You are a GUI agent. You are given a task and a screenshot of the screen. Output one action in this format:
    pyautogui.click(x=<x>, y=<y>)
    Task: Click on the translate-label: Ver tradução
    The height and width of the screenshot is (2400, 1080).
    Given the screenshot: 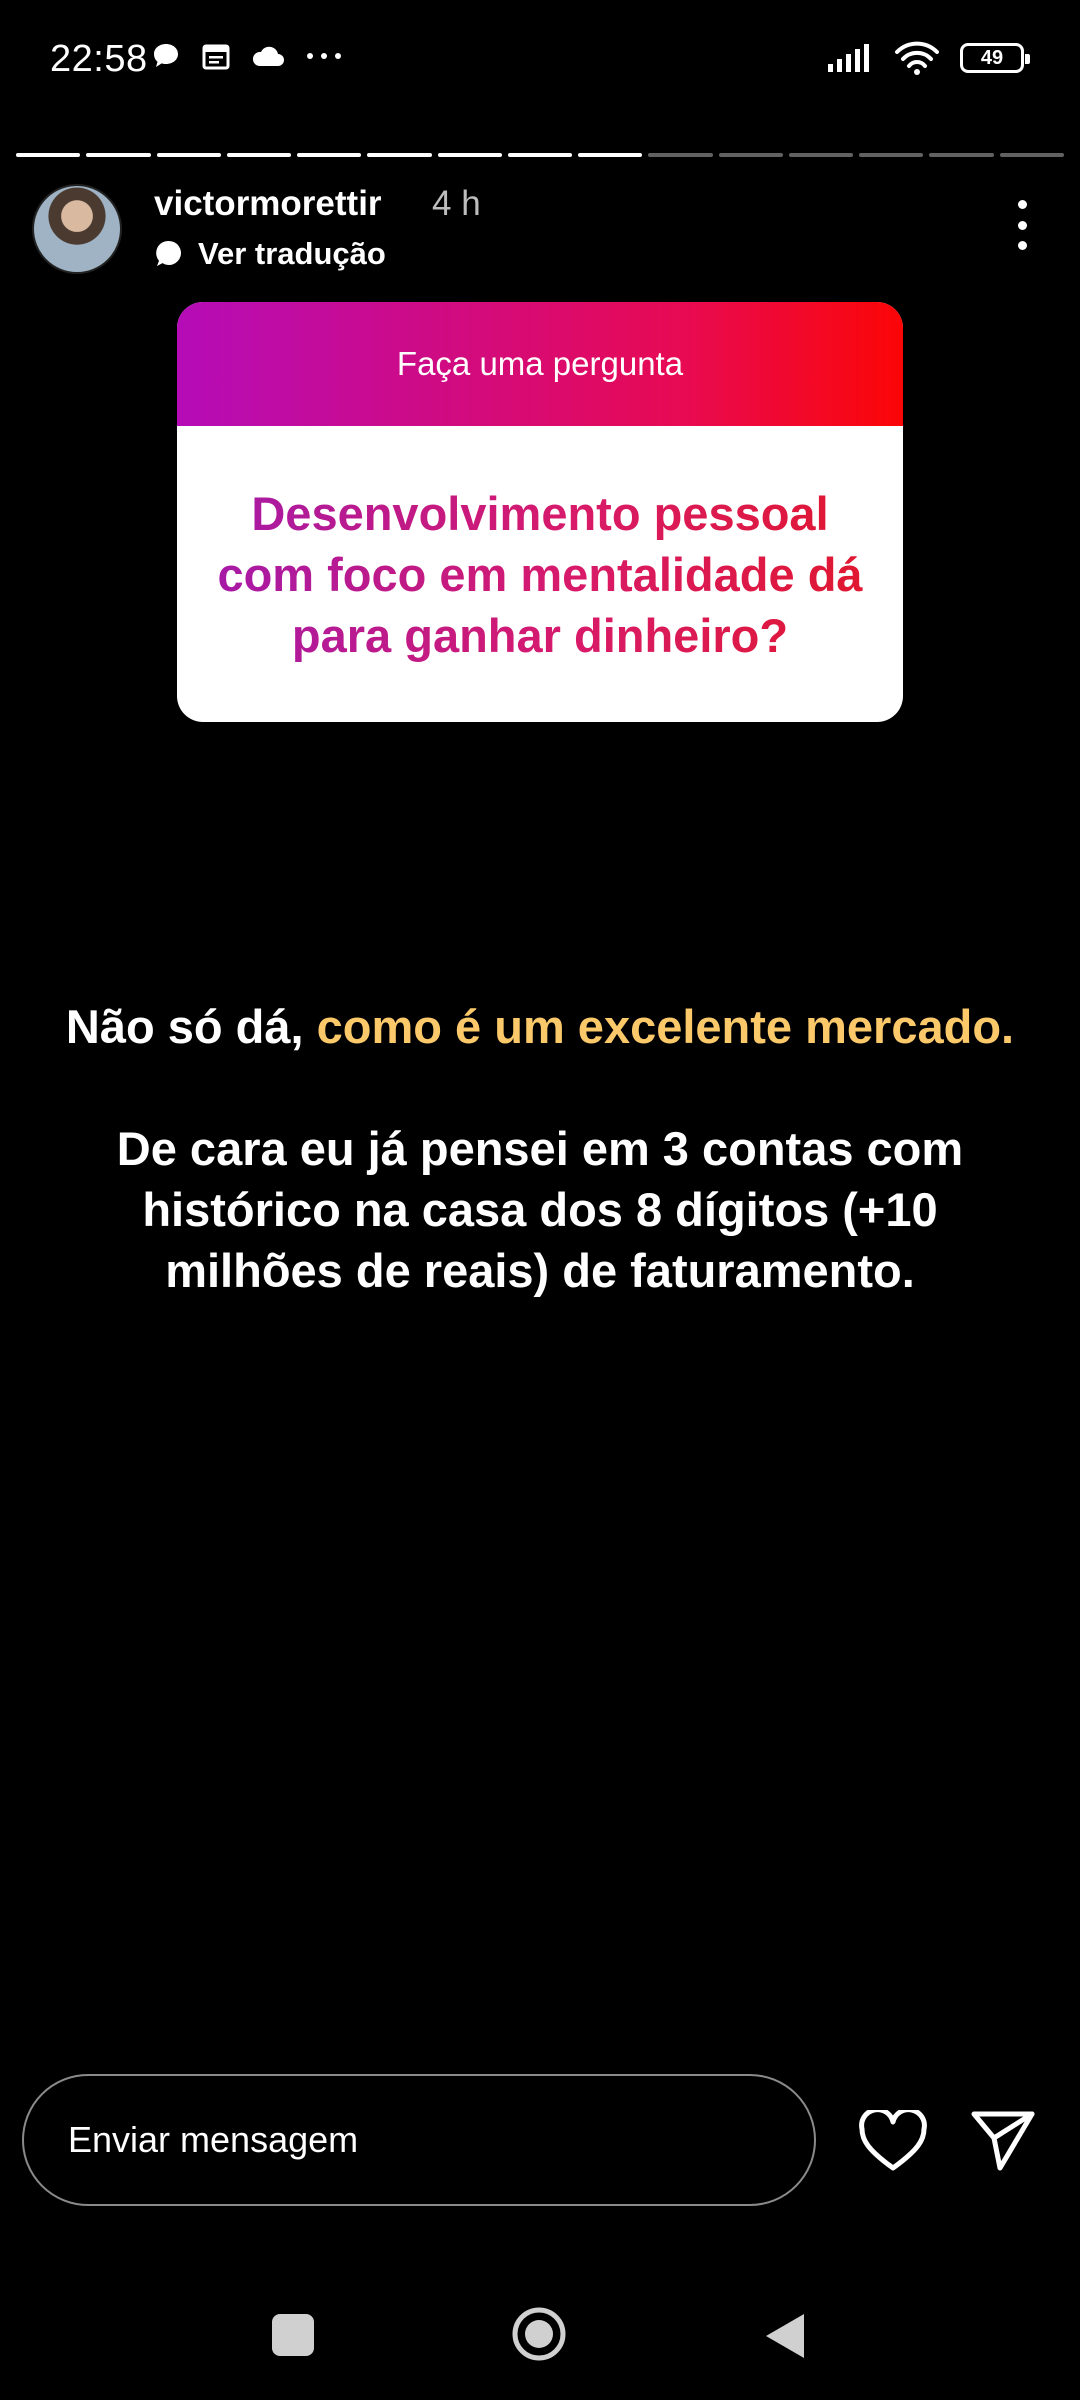 What is the action you would take?
    pyautogui.click(x=292, y=253)
    